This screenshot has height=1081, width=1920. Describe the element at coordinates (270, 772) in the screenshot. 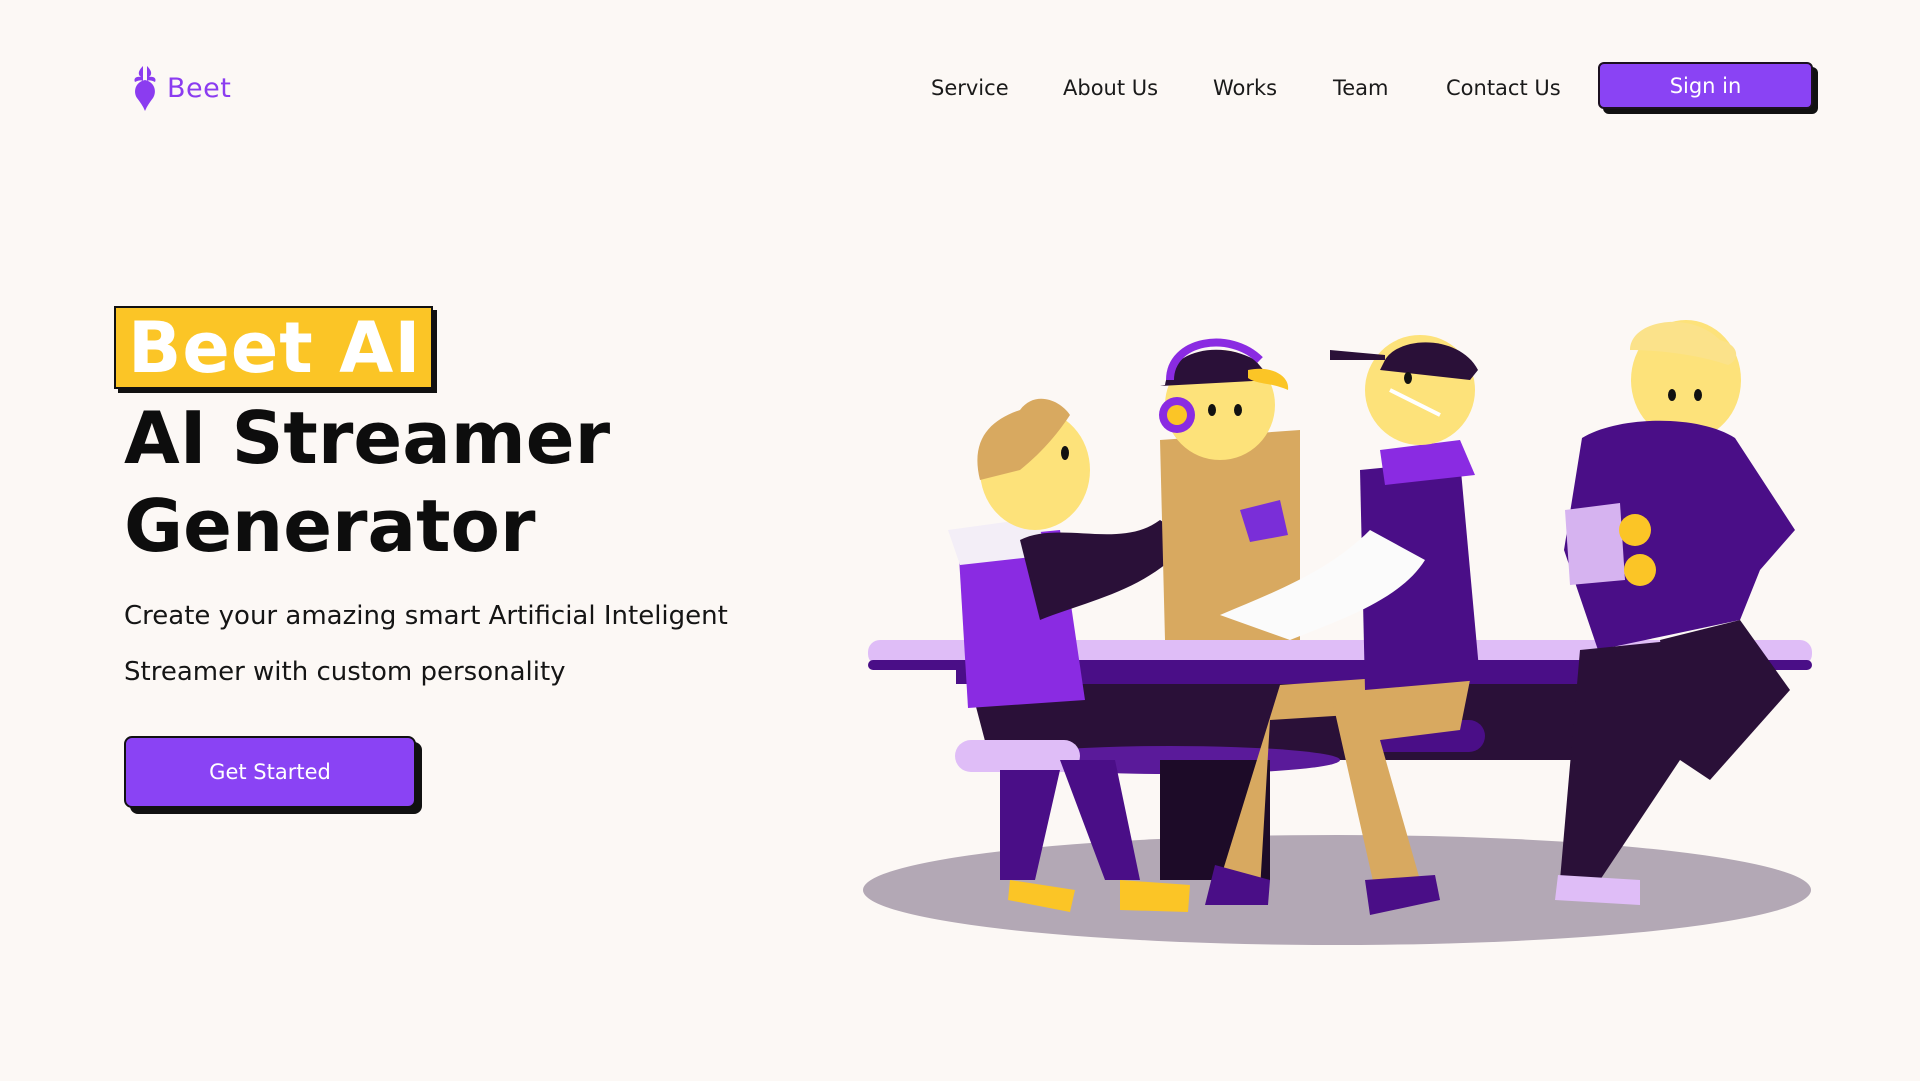

I see `get-started-button: Get Started` at that location.